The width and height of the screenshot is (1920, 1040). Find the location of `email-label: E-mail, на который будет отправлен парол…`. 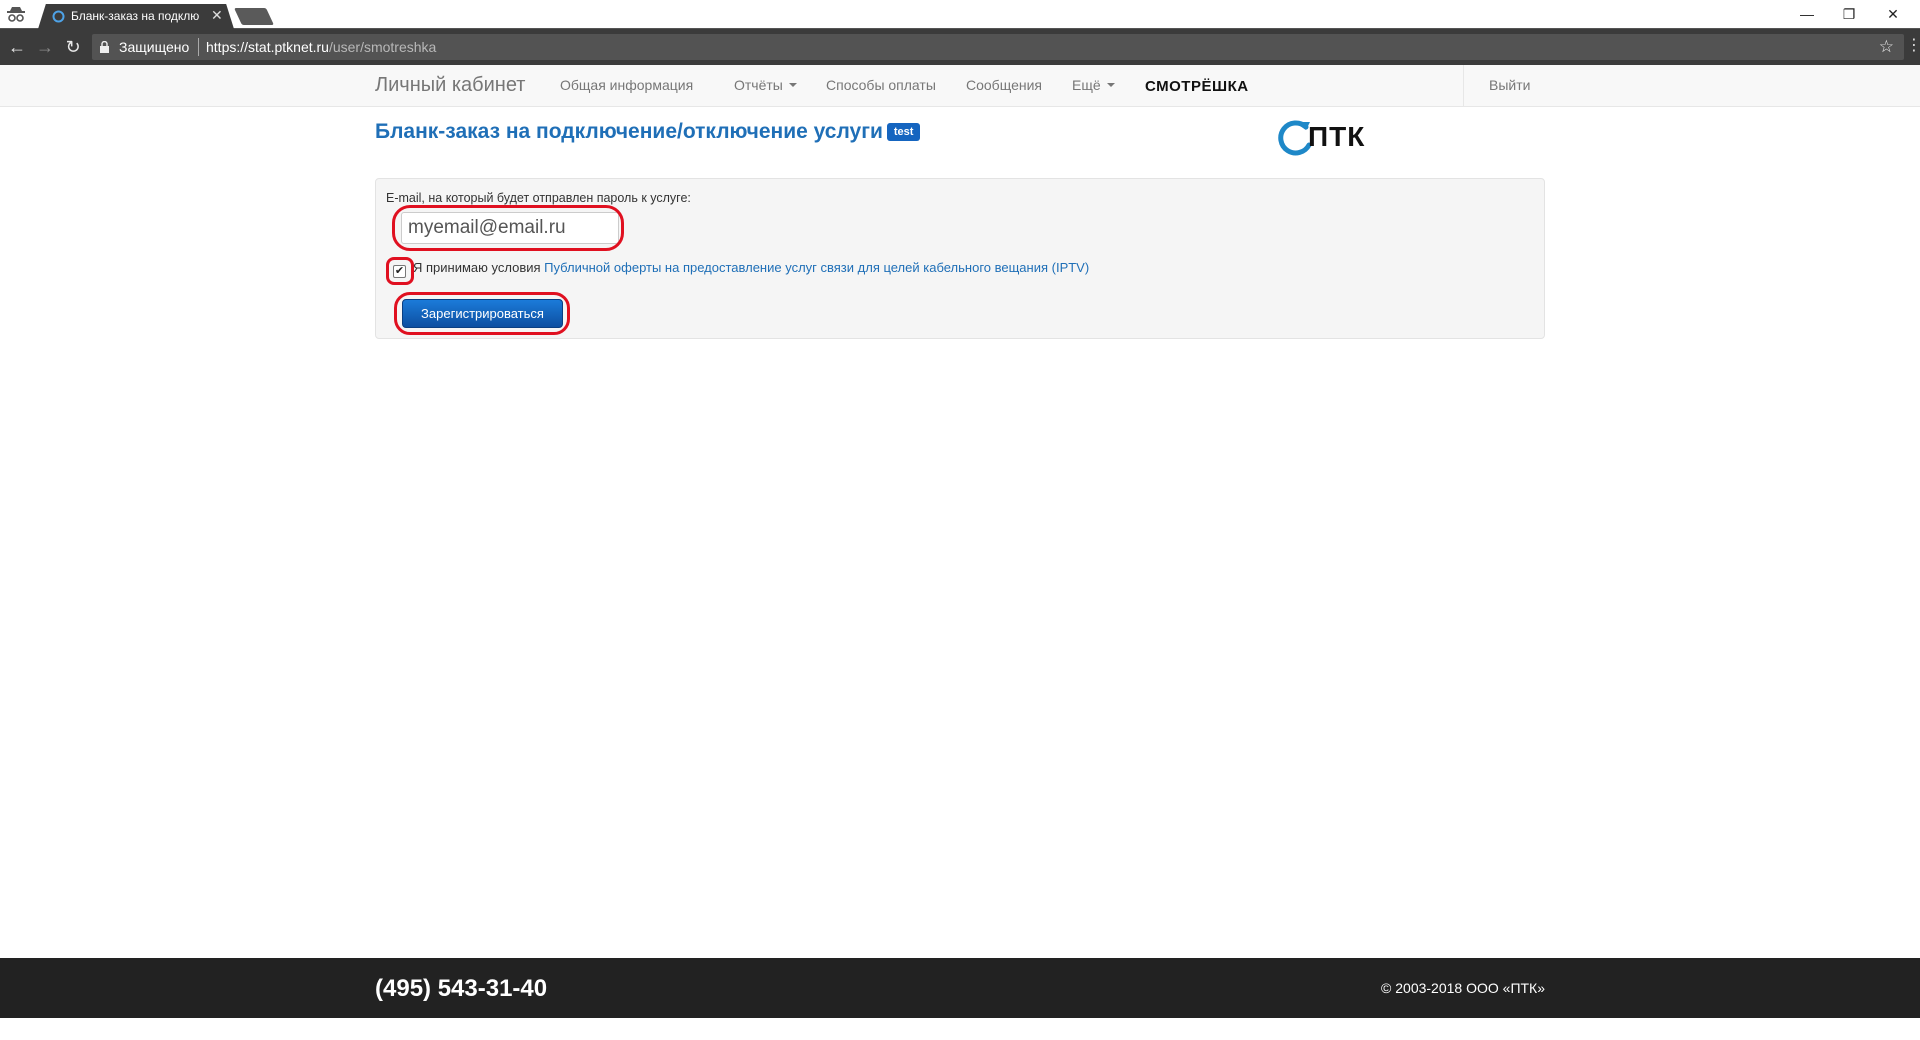

email-label: E-mail, на который будет отправлен парол… is located at coordinates (538, 198).